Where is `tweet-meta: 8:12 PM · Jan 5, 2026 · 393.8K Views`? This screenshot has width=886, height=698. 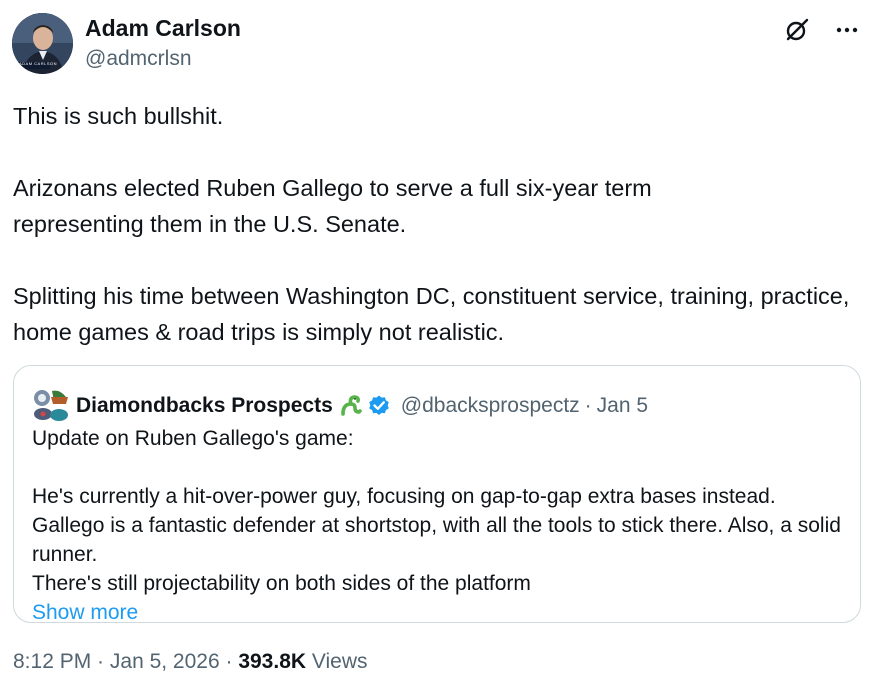
tweet-meta: 8:12 PM · Jan 5, 2026 · 393.8K Views is located at coordinates (190, 662).